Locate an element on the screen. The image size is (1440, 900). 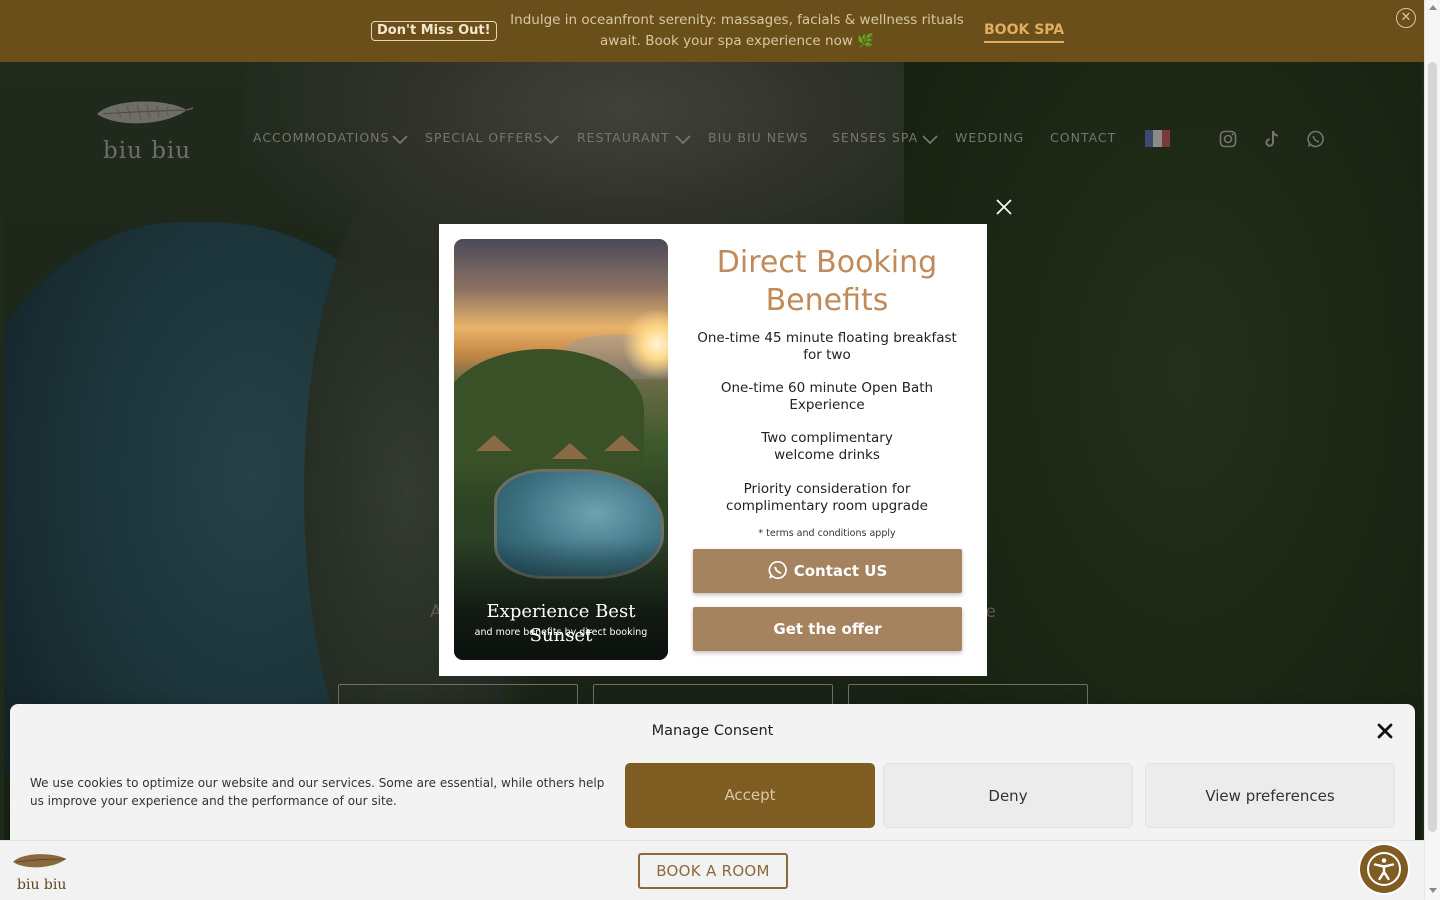
contact-us-label: Contact US is located at coordinates (840, 571).